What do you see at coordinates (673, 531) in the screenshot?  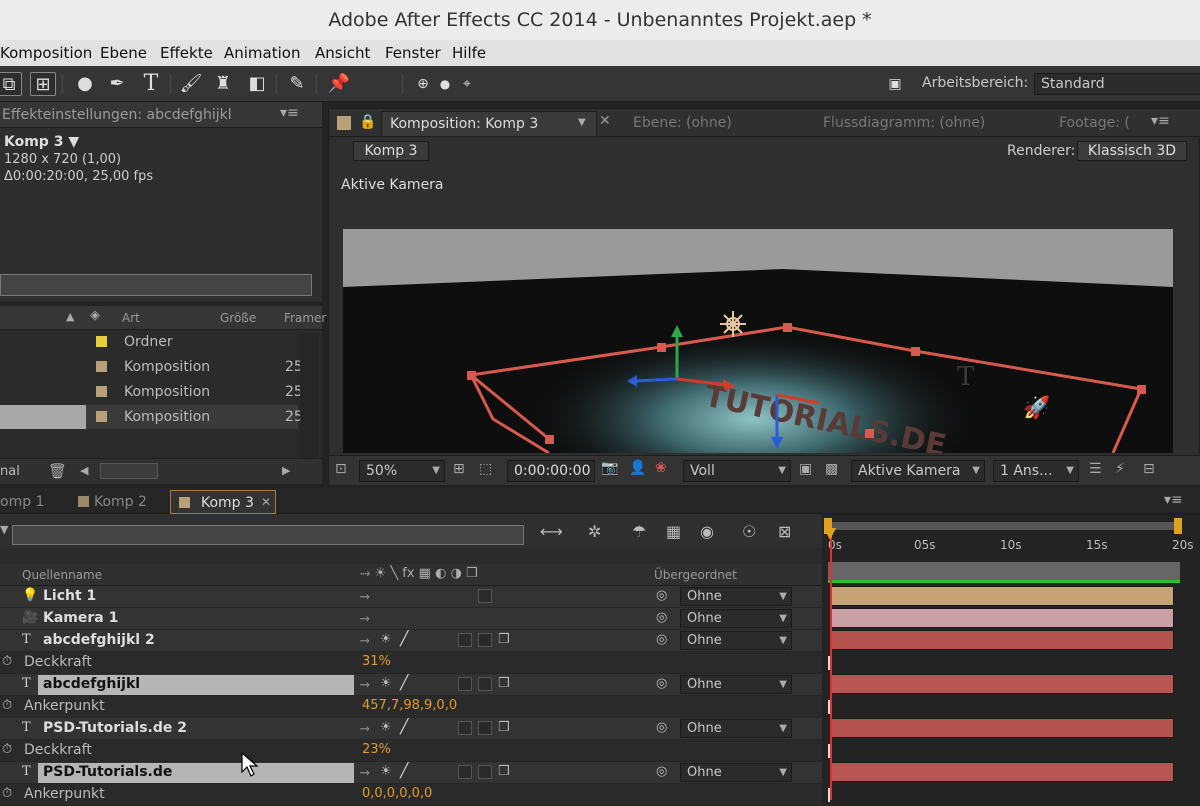 I see `frame-blending-icon: ▦` at bounding box center [673, 531].